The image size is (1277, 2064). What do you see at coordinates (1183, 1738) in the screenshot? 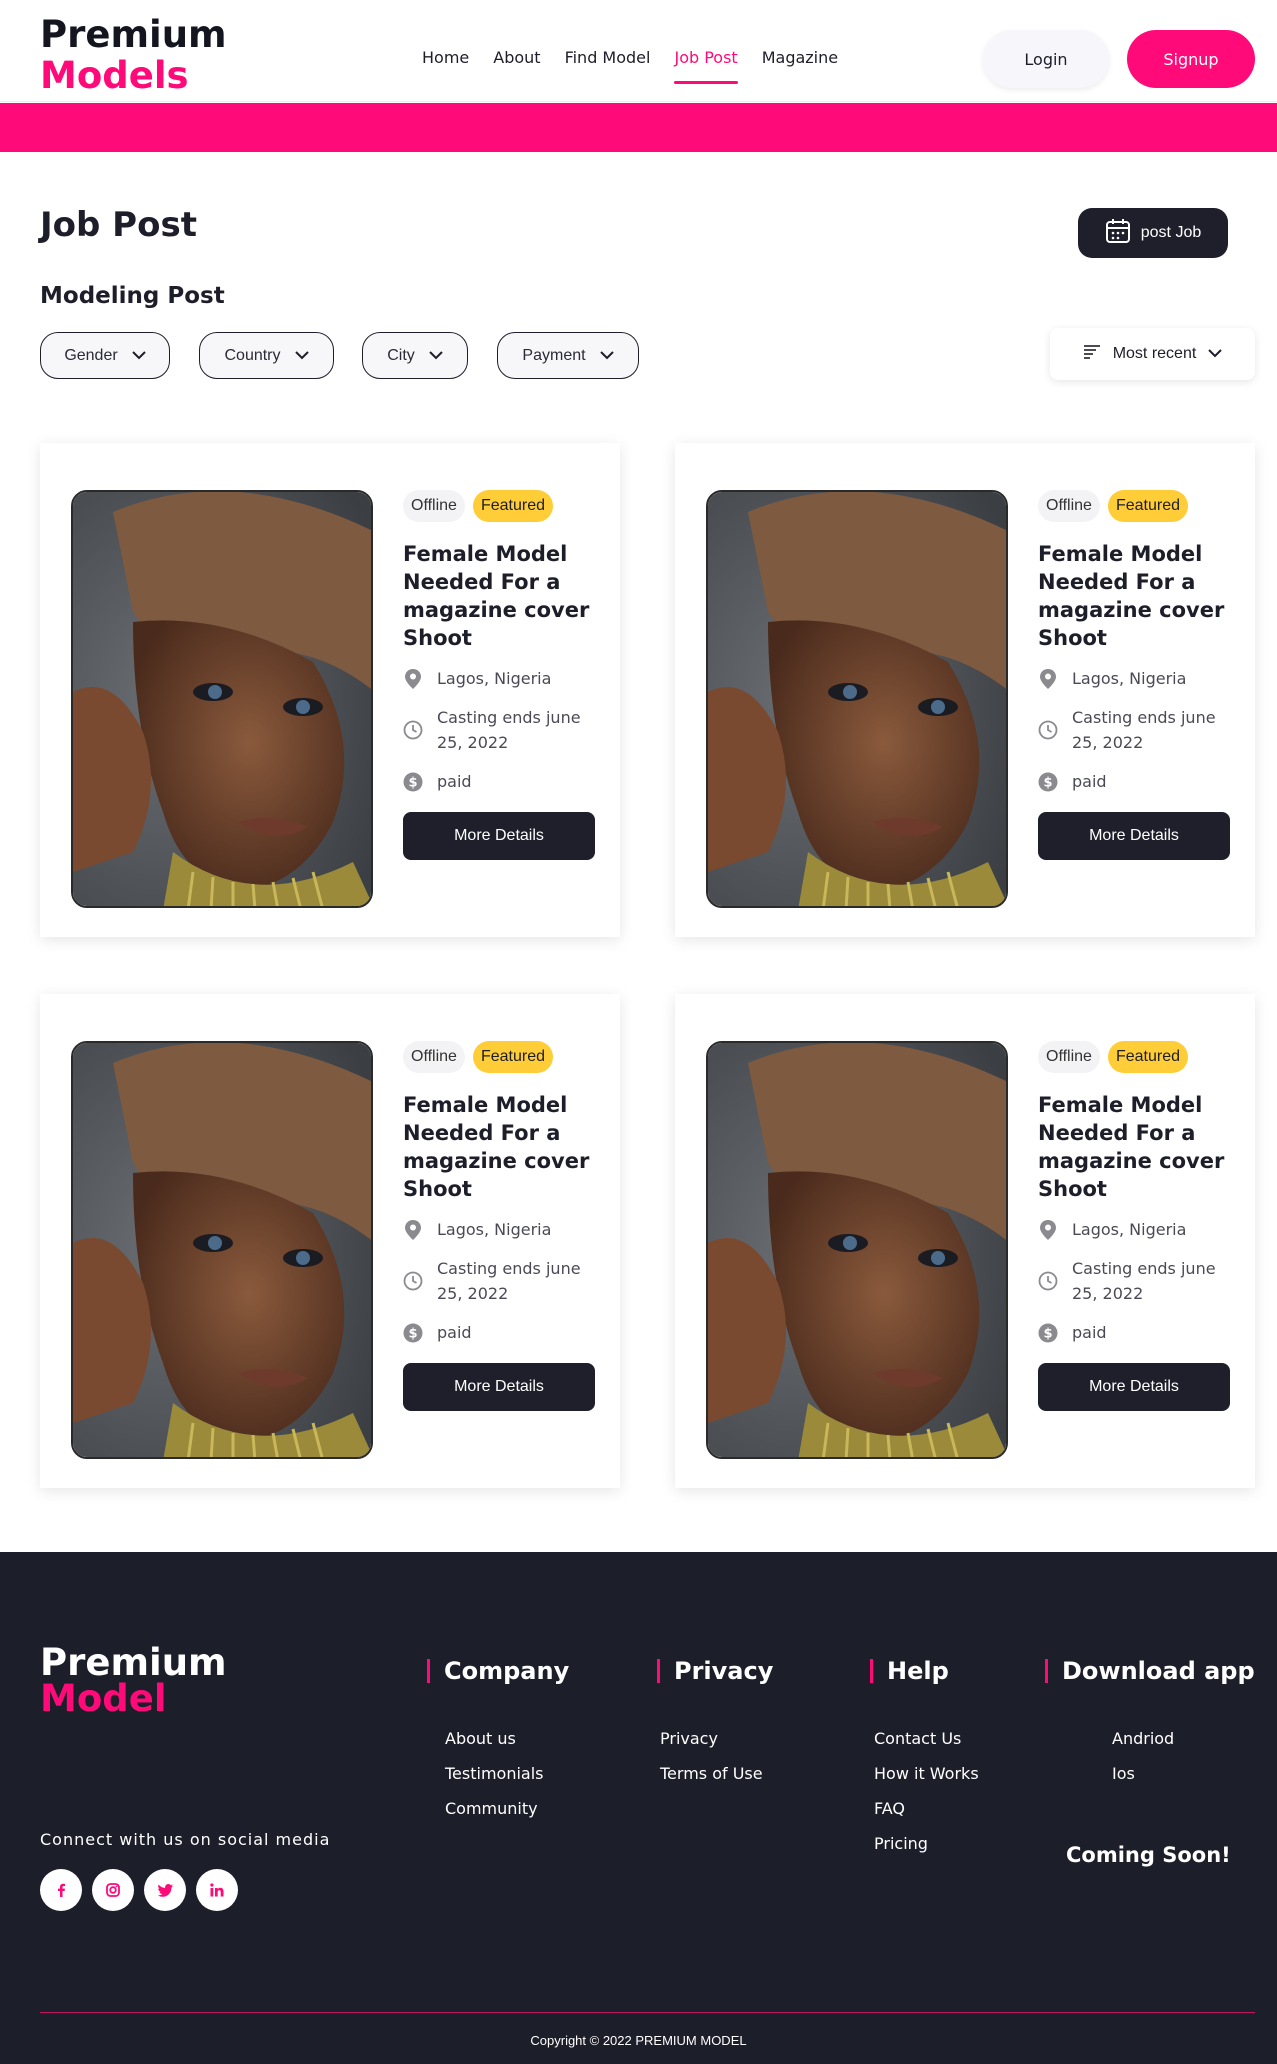
I see `footer-link-android: Andriod` at bounding box center [1183, 1738].